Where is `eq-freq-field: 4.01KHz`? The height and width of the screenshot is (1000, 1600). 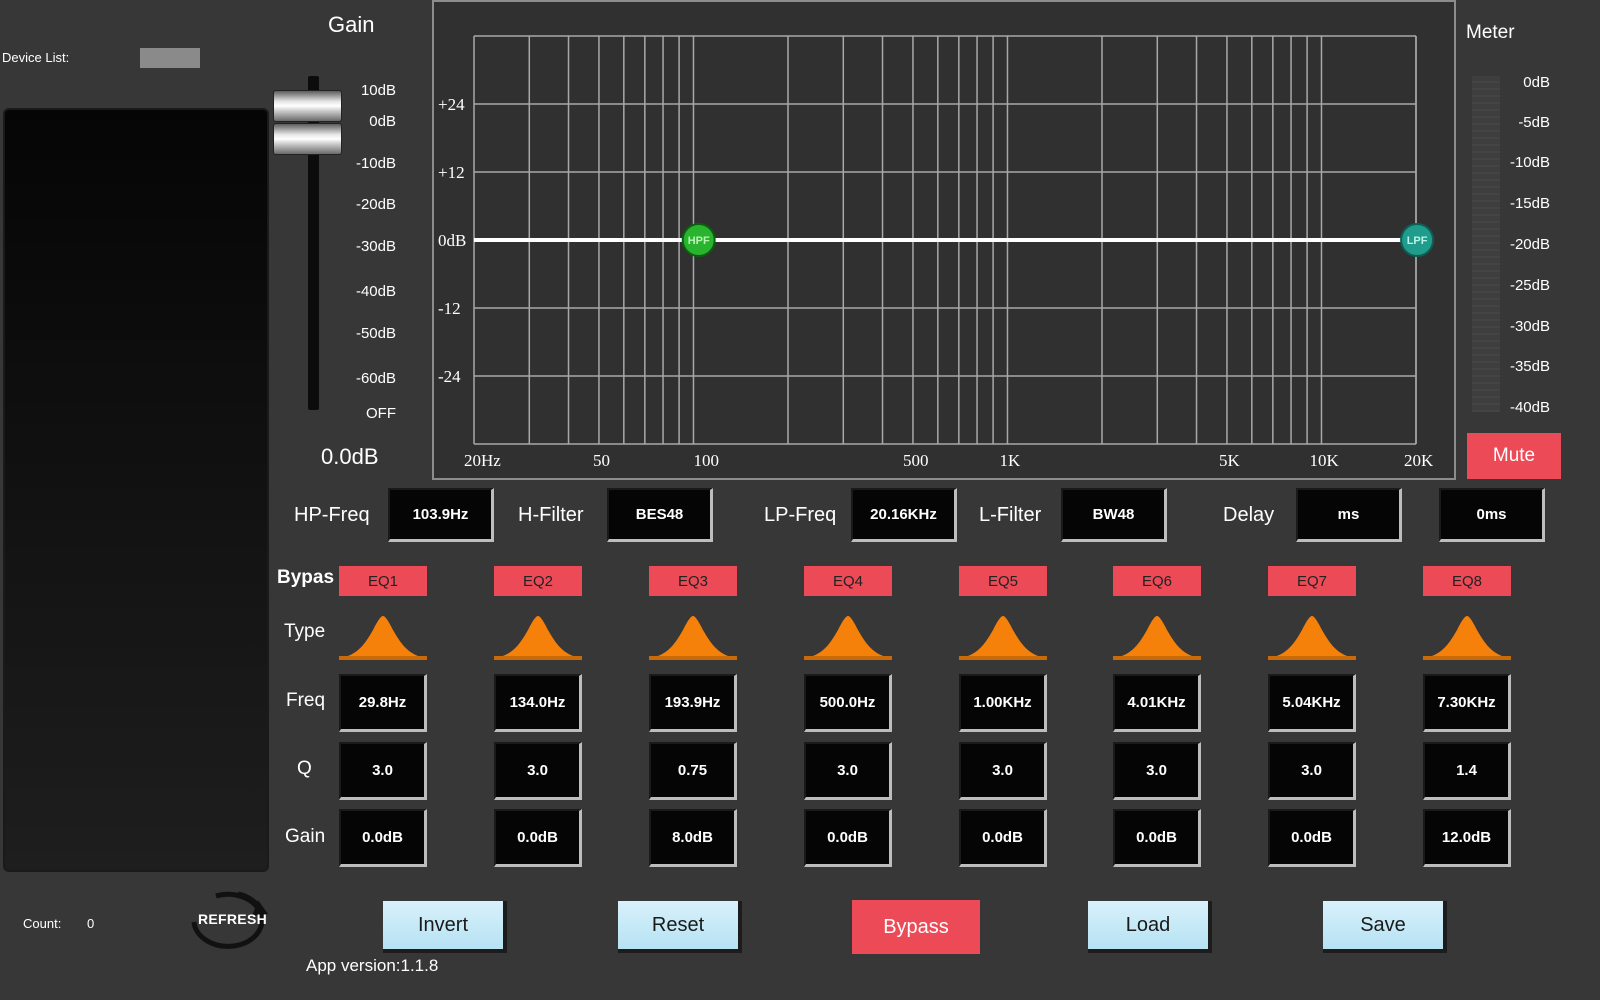
eq-freq-field: 4.01KHz is located at coordinates (1157, 703).